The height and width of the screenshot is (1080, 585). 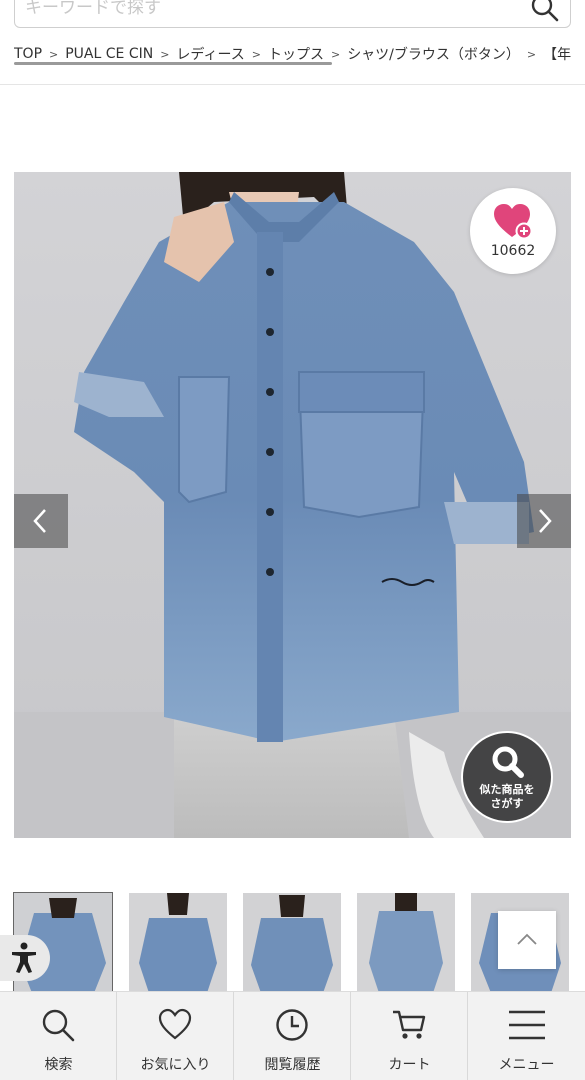 What do you see at coordinates (296, 54) in the screenshot?
I see `breadcrumb-item-tops: トップス` at bounding box center [296, 54].